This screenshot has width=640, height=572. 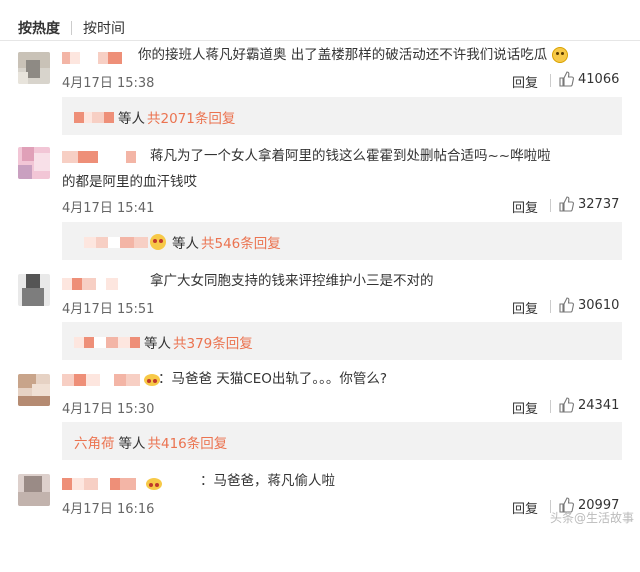 I want to click on like-count: 24341, so click(x=599, y=405).